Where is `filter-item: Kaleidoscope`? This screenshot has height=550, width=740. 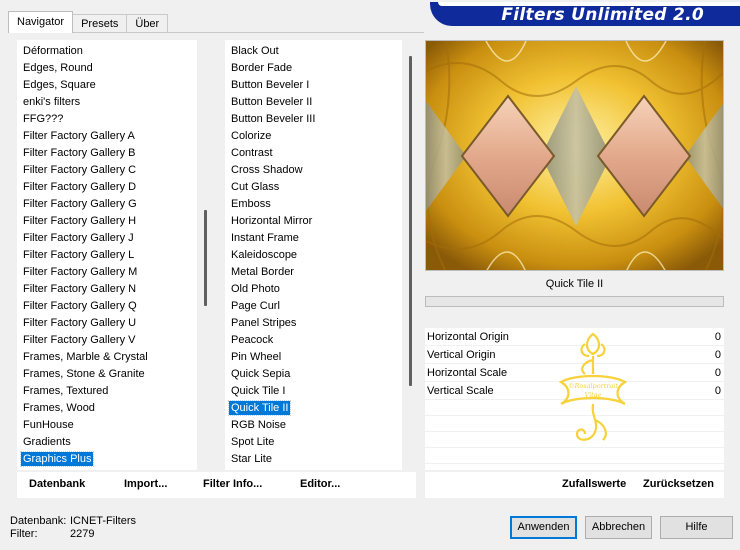
filter-item: Kaleidoscope is located at coordinates (313, 255).